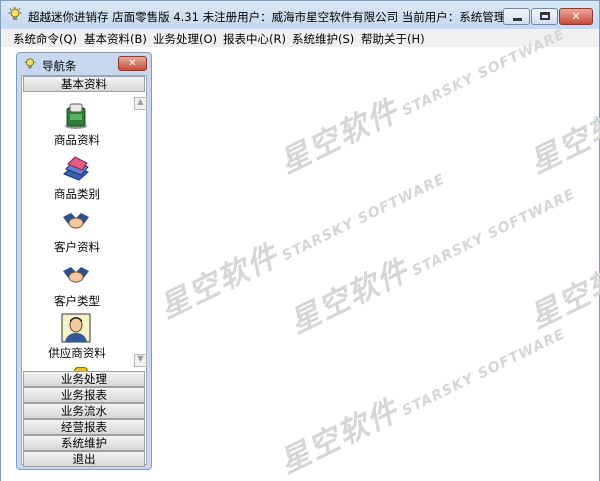 This screenshot has width=600, height=481. I want to click on nav-group-business-reports: 业务报表, so click(84, 395).